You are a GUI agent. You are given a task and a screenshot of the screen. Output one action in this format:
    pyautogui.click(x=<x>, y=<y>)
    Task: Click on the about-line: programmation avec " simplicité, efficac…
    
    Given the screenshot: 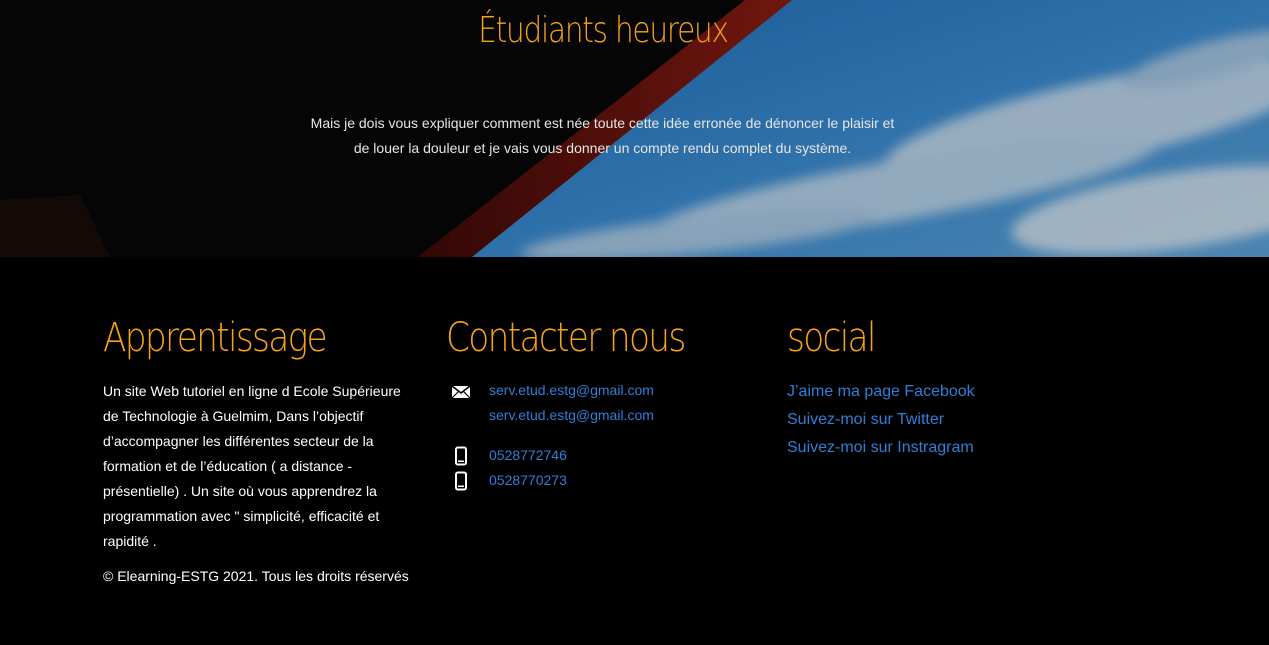 What is the action you would take?
    pyautogui.click(x=241, y=516)
    